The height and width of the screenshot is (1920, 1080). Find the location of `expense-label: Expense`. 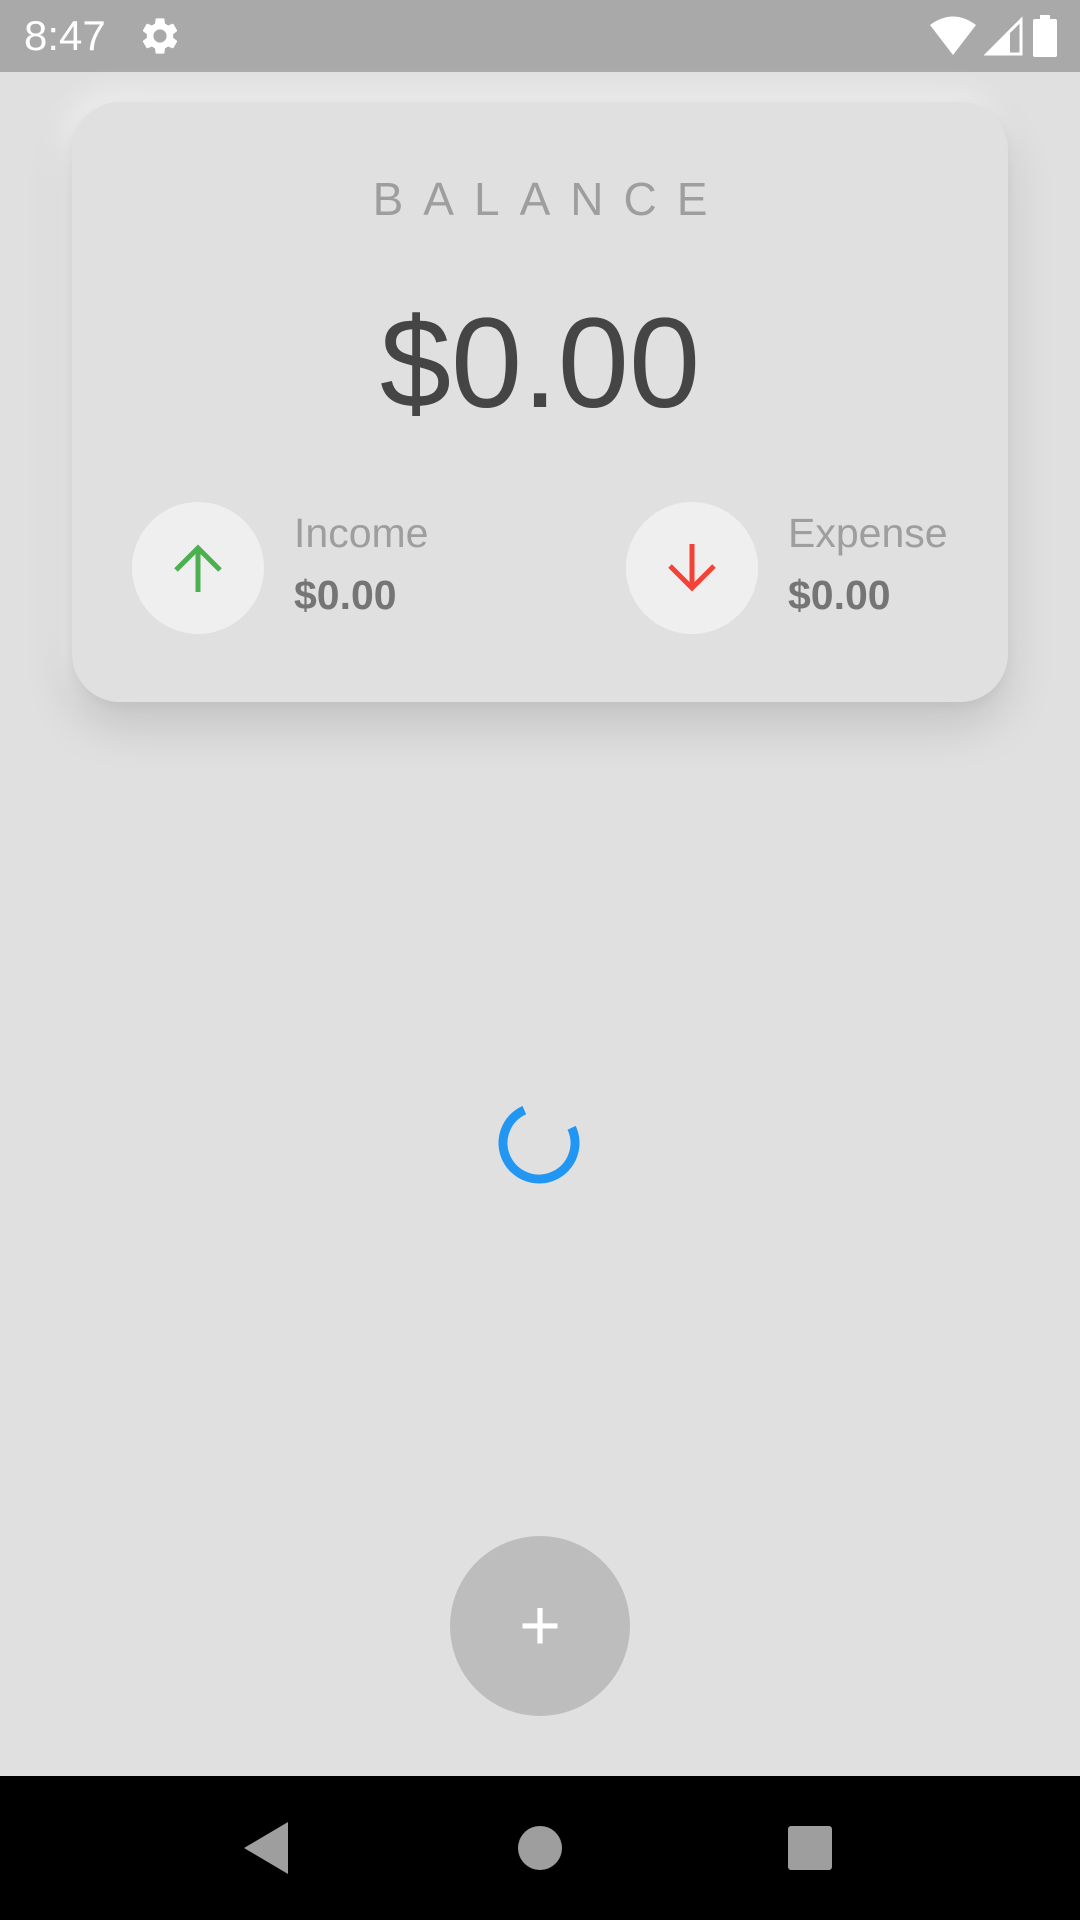

expense-label: Expense is located at coordinates (868, 533).